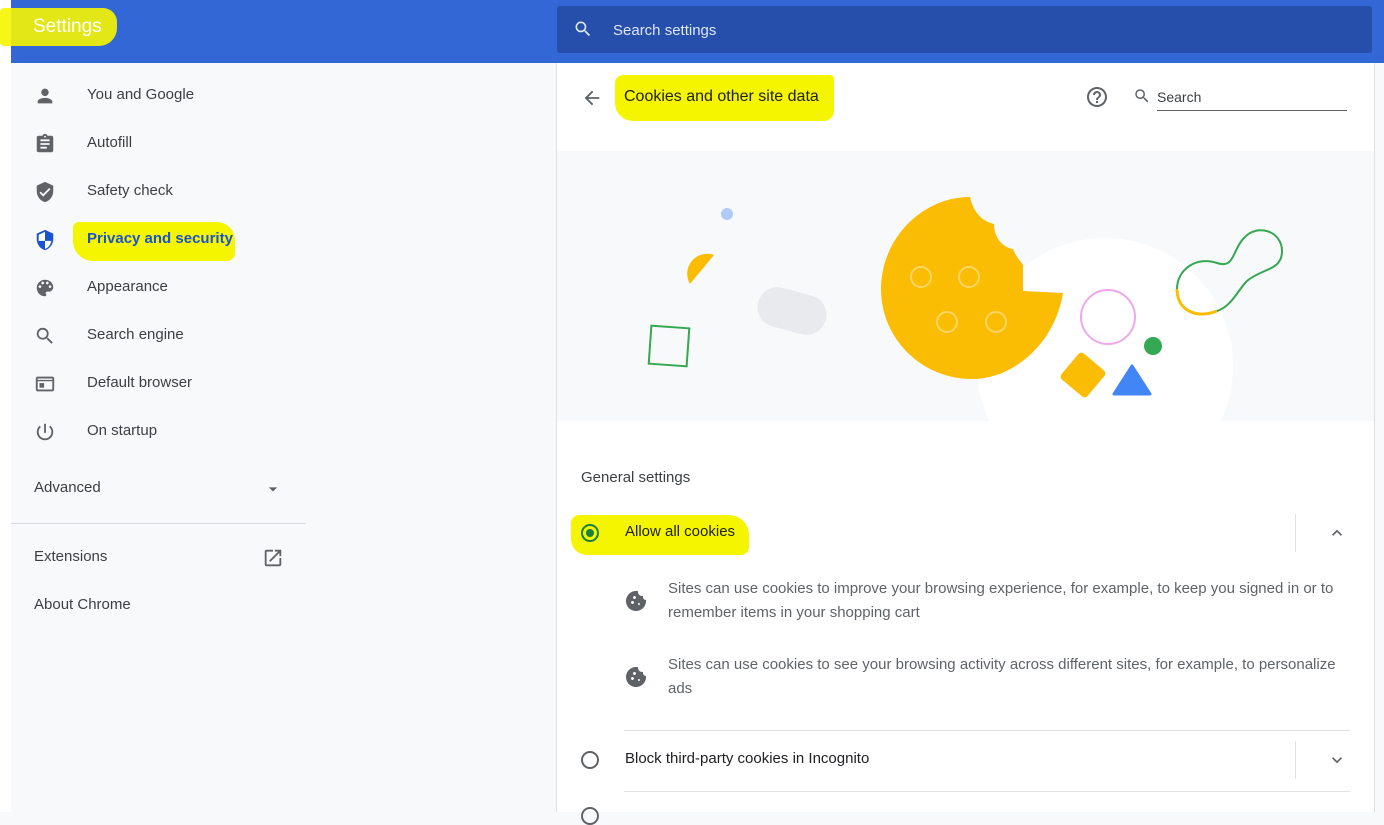  I want to click on palette-icon, so click(45, 288).